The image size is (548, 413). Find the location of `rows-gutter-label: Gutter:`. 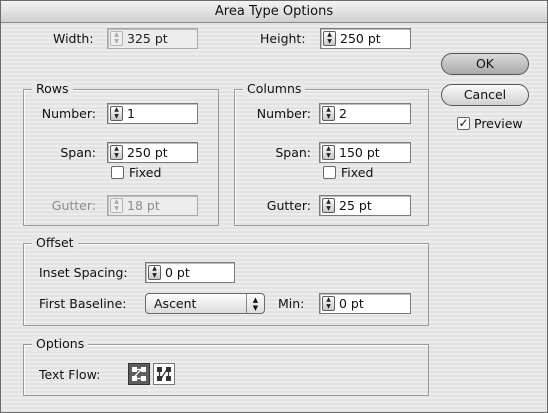

rows-gutter-label: Gutter: is located at coordinates (73, 205).